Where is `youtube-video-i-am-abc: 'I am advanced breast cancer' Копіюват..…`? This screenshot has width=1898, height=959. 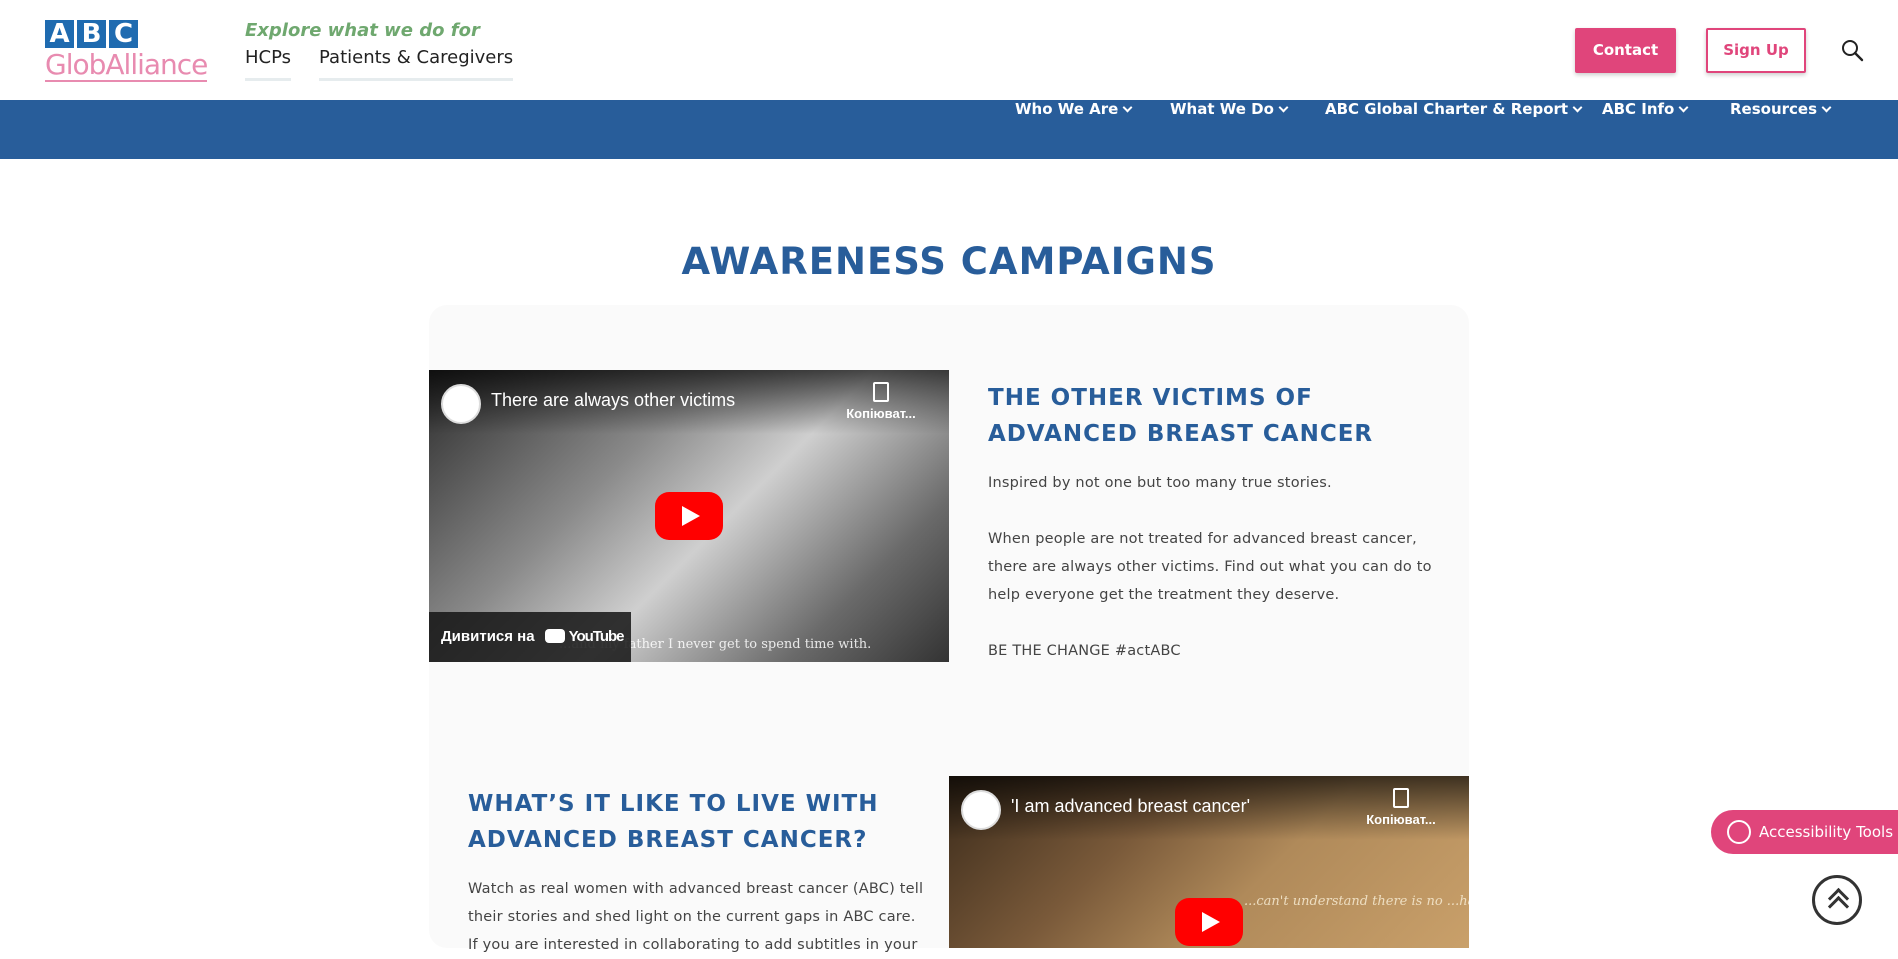
youtube-video-i-am-abc: 'I am advanced breast cancer' Копіюват..… is located at coordinates (1209, 862).